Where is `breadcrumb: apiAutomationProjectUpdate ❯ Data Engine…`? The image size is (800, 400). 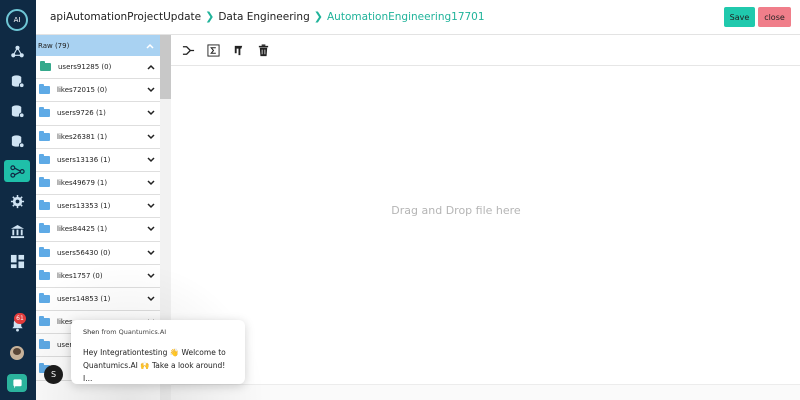 breadcrumb: apiAutomationProjectUpdate ❯ Data Engine… is located at coordinates (267, 16).